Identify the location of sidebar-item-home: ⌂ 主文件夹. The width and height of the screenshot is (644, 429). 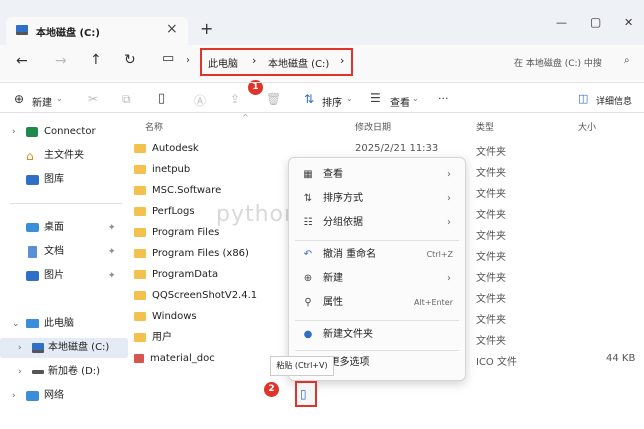
(64, 156).